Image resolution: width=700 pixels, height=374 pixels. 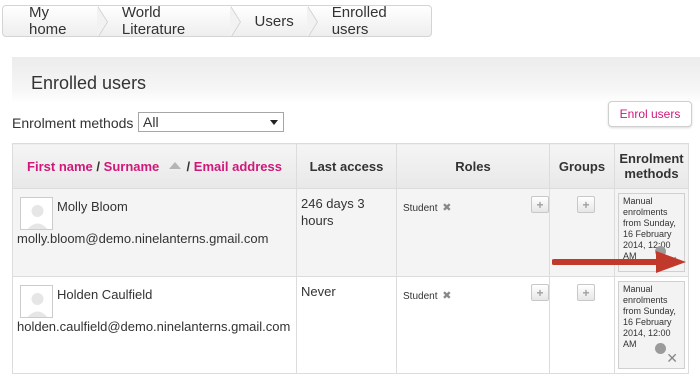 What do you see at coordinates (89, 83) in the screenshot?
I see `page-title: Enrolled users` at bounding box center [89, 83].